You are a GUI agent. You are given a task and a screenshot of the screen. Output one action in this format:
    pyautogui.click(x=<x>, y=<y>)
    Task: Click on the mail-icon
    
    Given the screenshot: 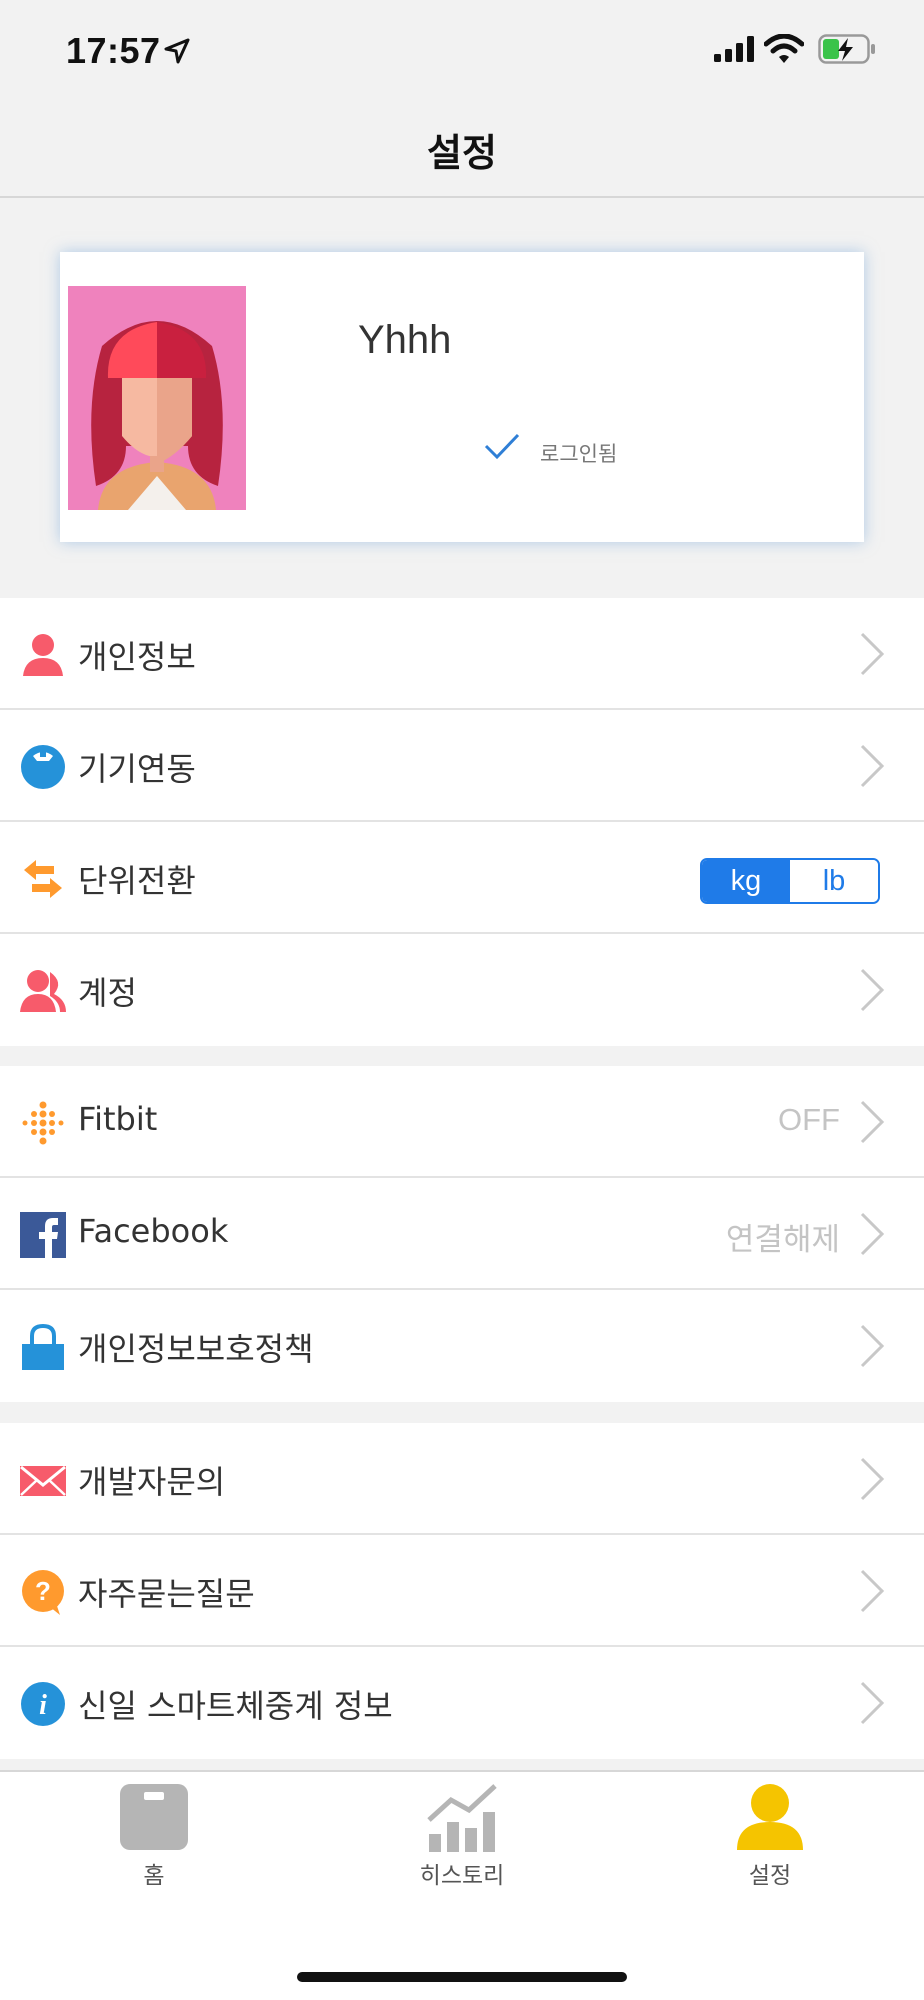 What is the action you would take?
    pyautogui.click(x=43, y=1480)
    